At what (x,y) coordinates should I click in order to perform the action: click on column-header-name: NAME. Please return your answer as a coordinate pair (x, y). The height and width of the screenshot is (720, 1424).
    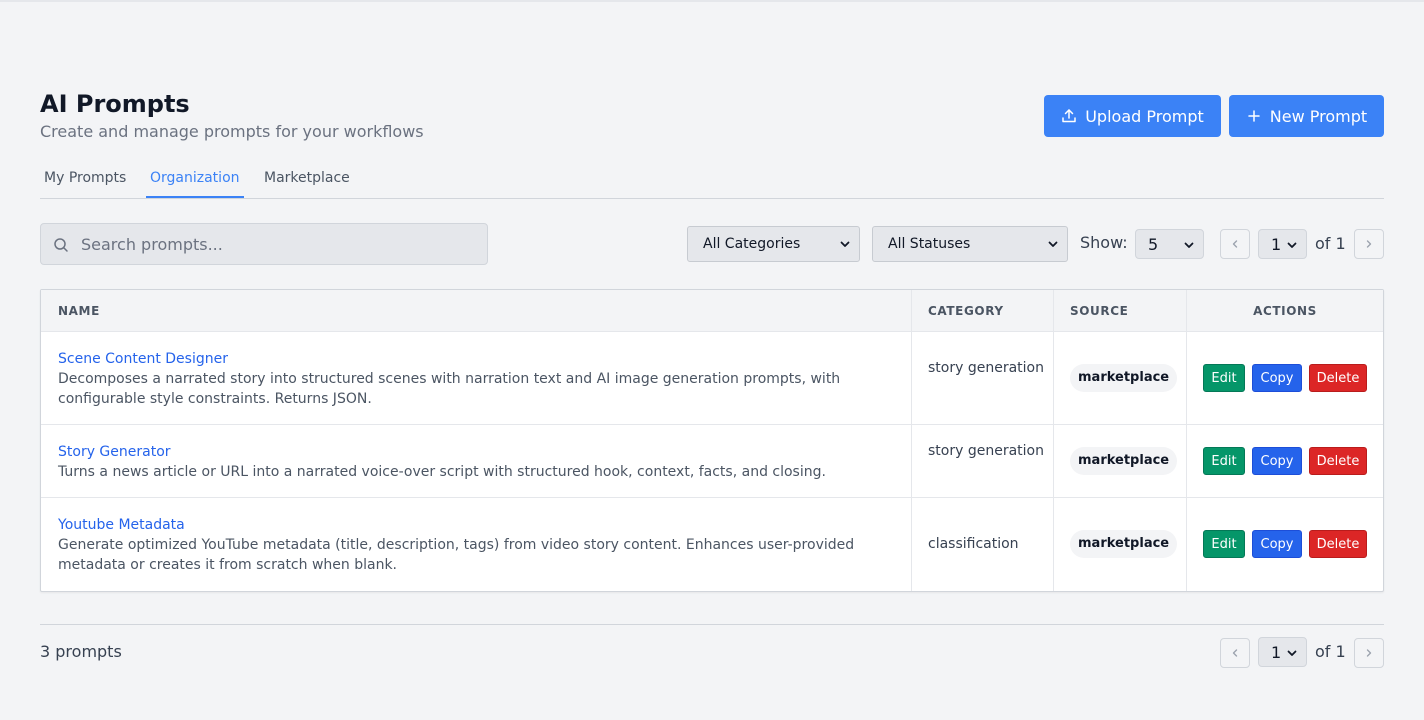
    Looking at the image, I should click on (79, 311).